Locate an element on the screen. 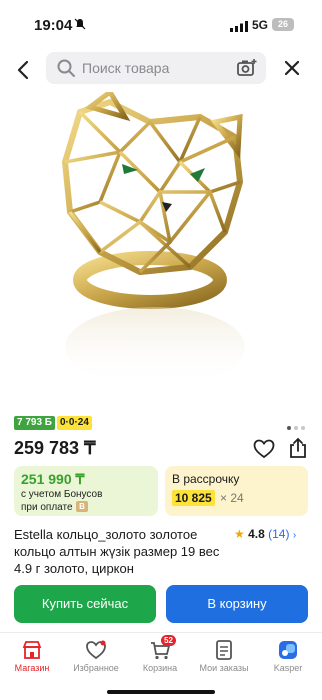 This screenshot has height=700, width=322. tab-orders: Мои заказы is located at coordinates (224, 656).